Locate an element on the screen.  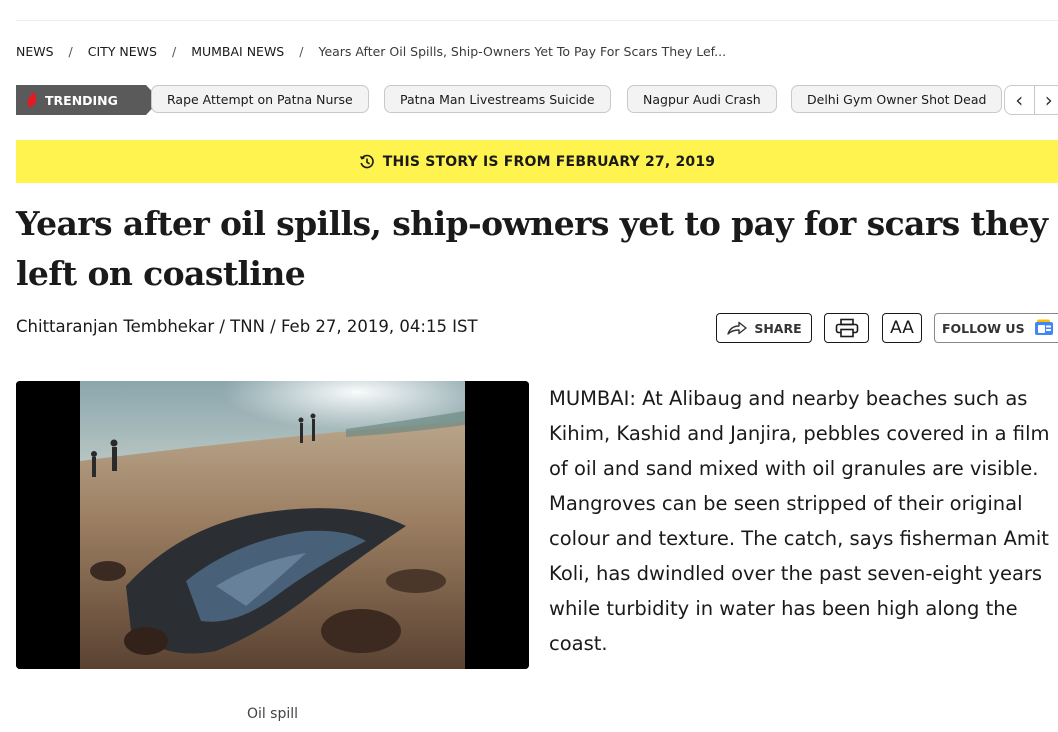
trending-item: Delhi Gym Owner Shot Dead is located at coordinates (897, 99).